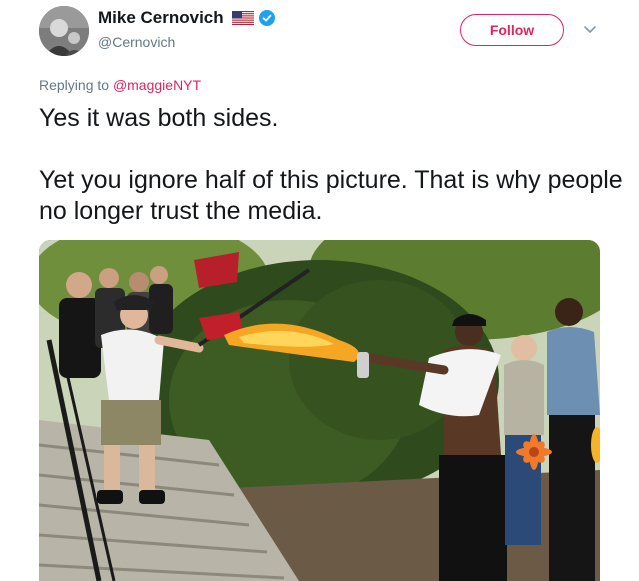 This screenshot has width=639, height=581. Describe the element at coordinates (159, 118) in the screenshot. I see `tweet-line-1: Yes it was both sides.` at that location.